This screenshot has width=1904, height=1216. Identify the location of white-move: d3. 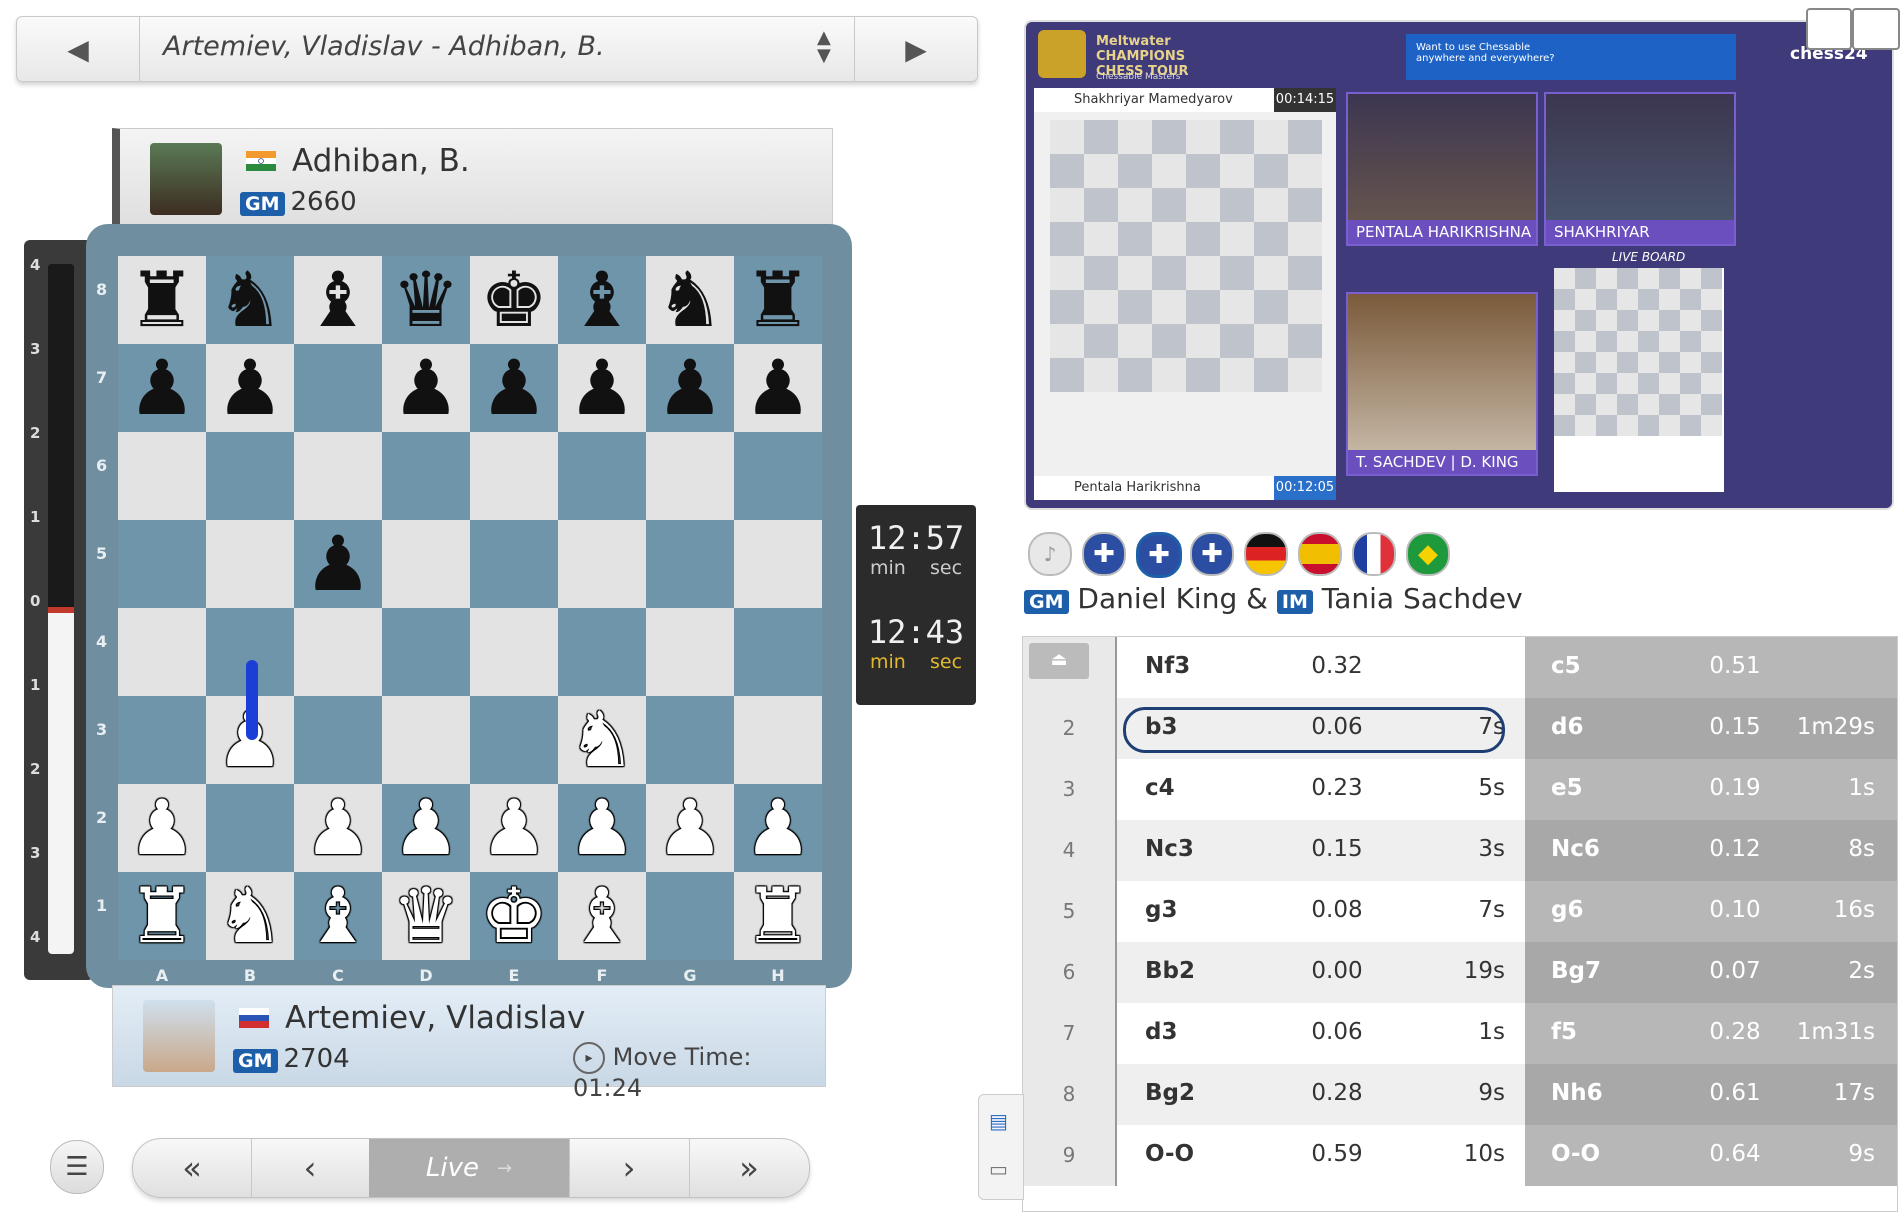
(1161, 1032).